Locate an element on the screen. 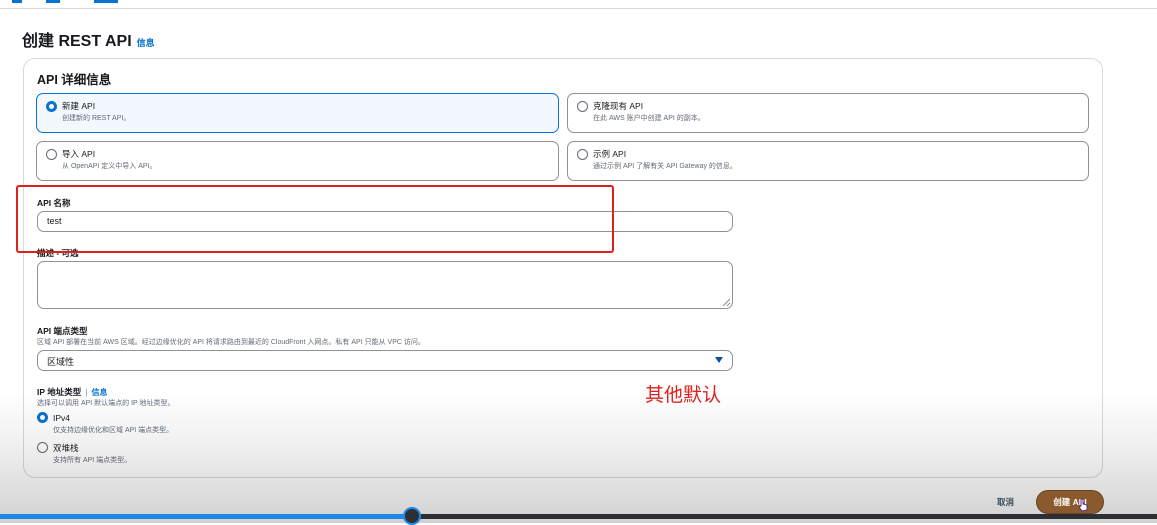 Image resolution: width=1157 pixels, height=525 pixels. caret-down-icon is located at coordinates (719, 360).